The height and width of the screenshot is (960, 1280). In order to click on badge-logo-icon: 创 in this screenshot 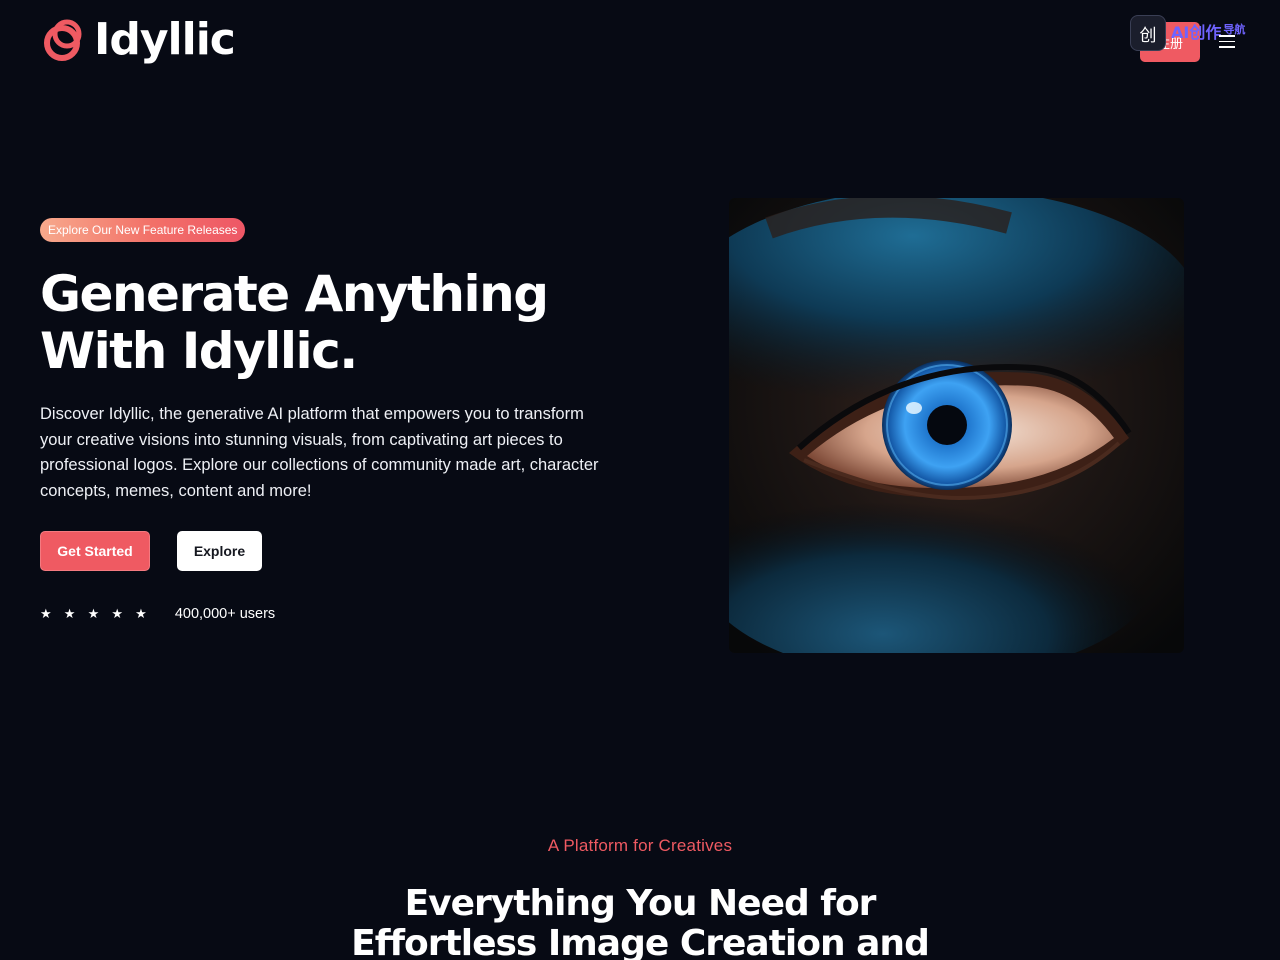, I will do `click(1148, 33)`.